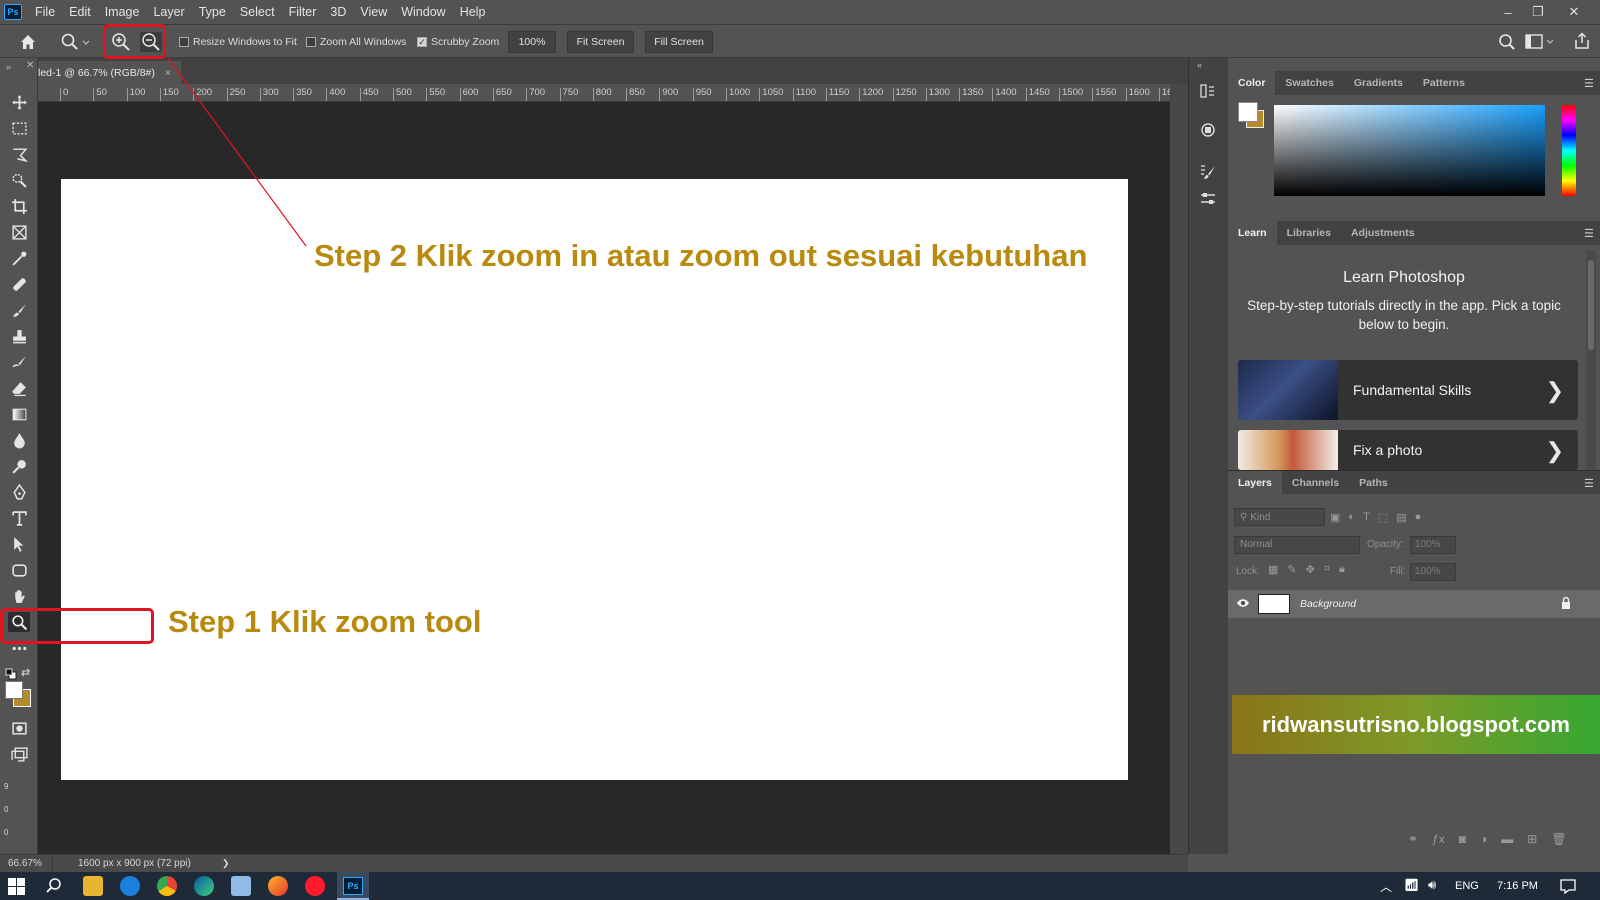 The width and height of the screenshot is (1600, 900). Describe the element at coordinates (1432, 885) in the screenshot. I see `volume-icon: 🔊︎` at that location.